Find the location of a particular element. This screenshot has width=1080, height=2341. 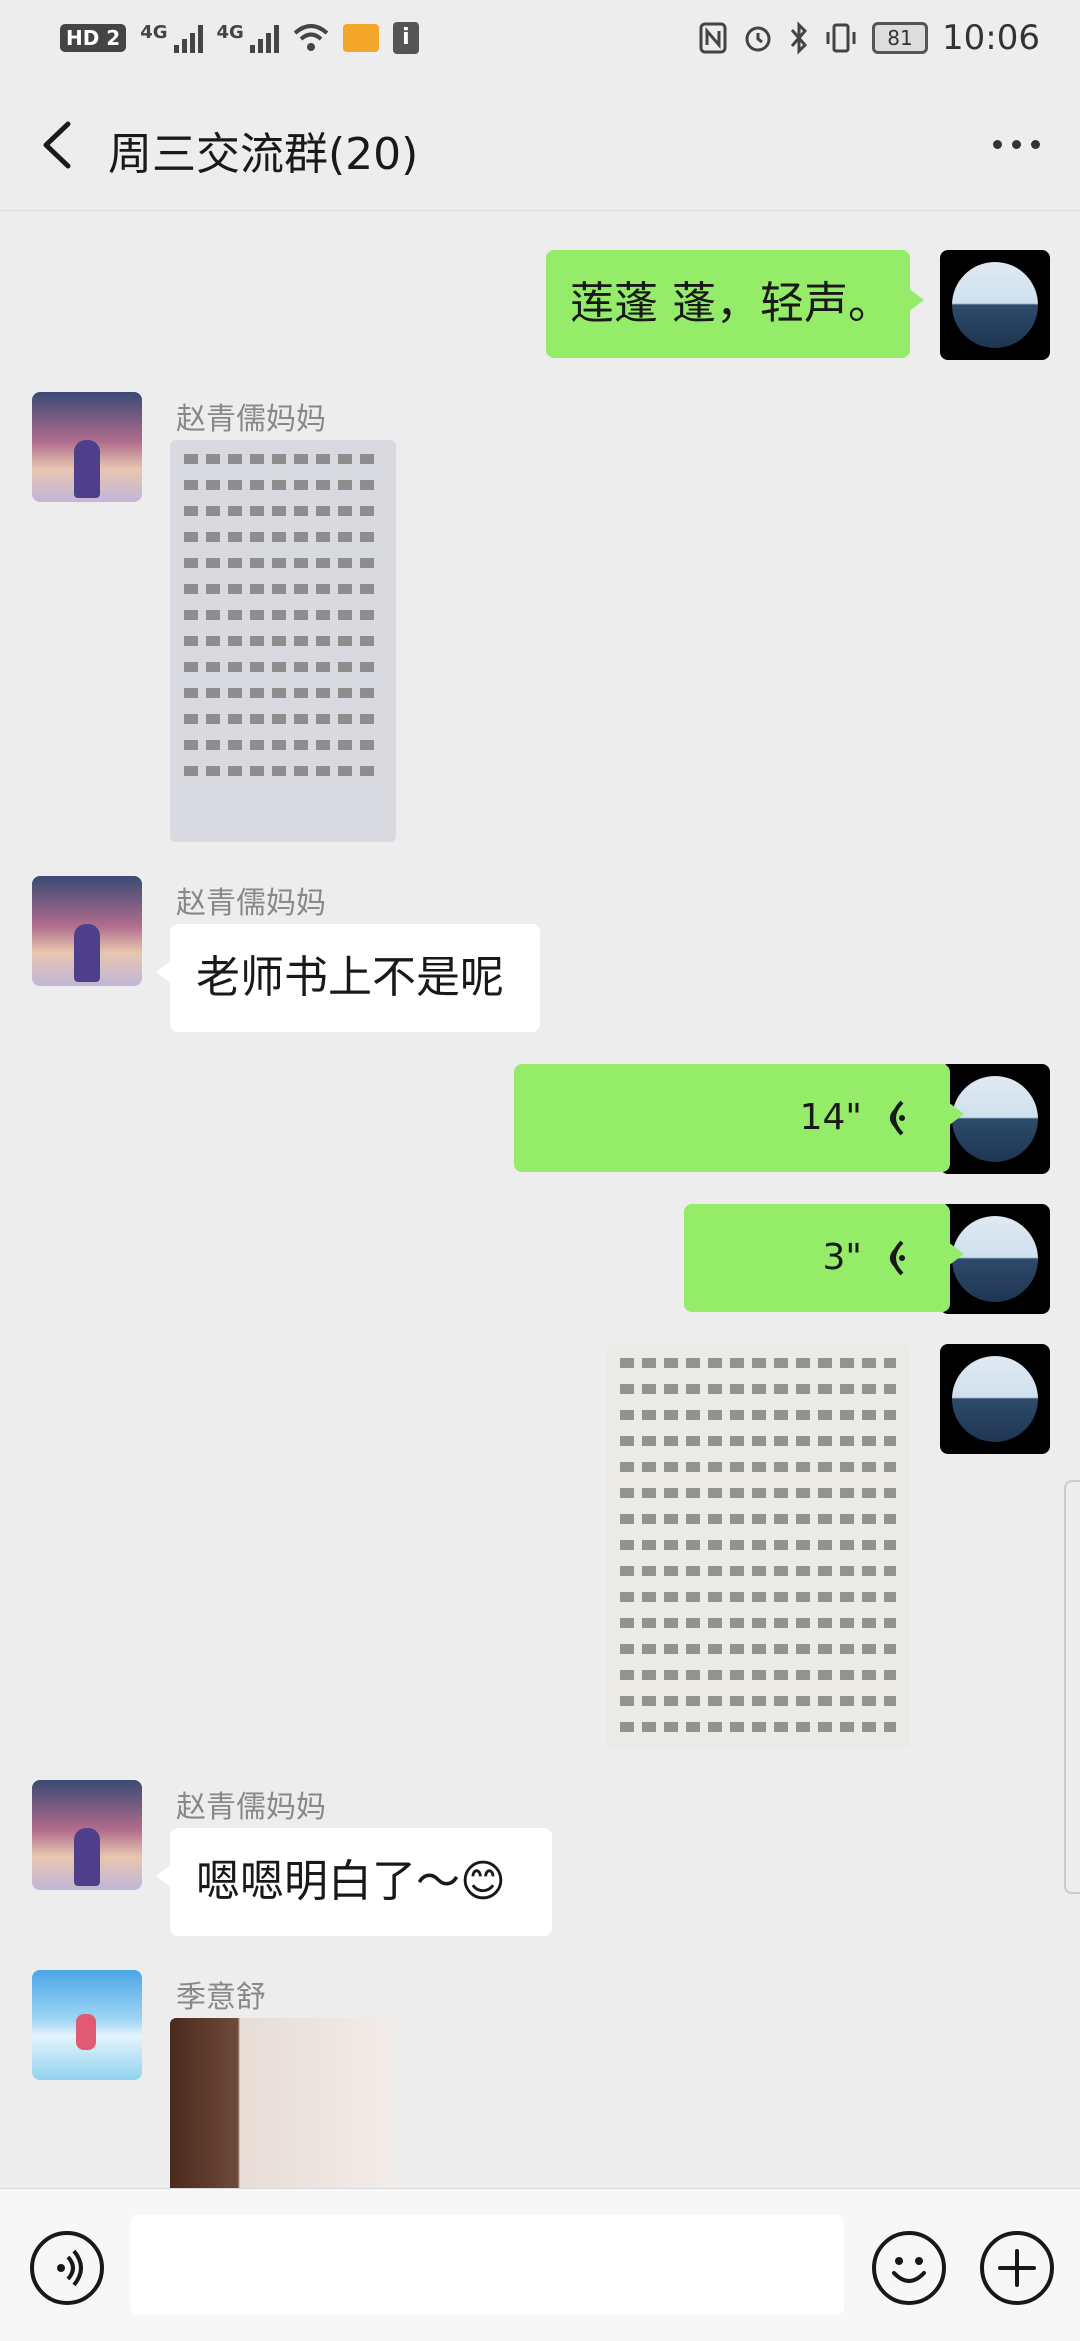

voice-icon is located at coordinates (70, 2268).